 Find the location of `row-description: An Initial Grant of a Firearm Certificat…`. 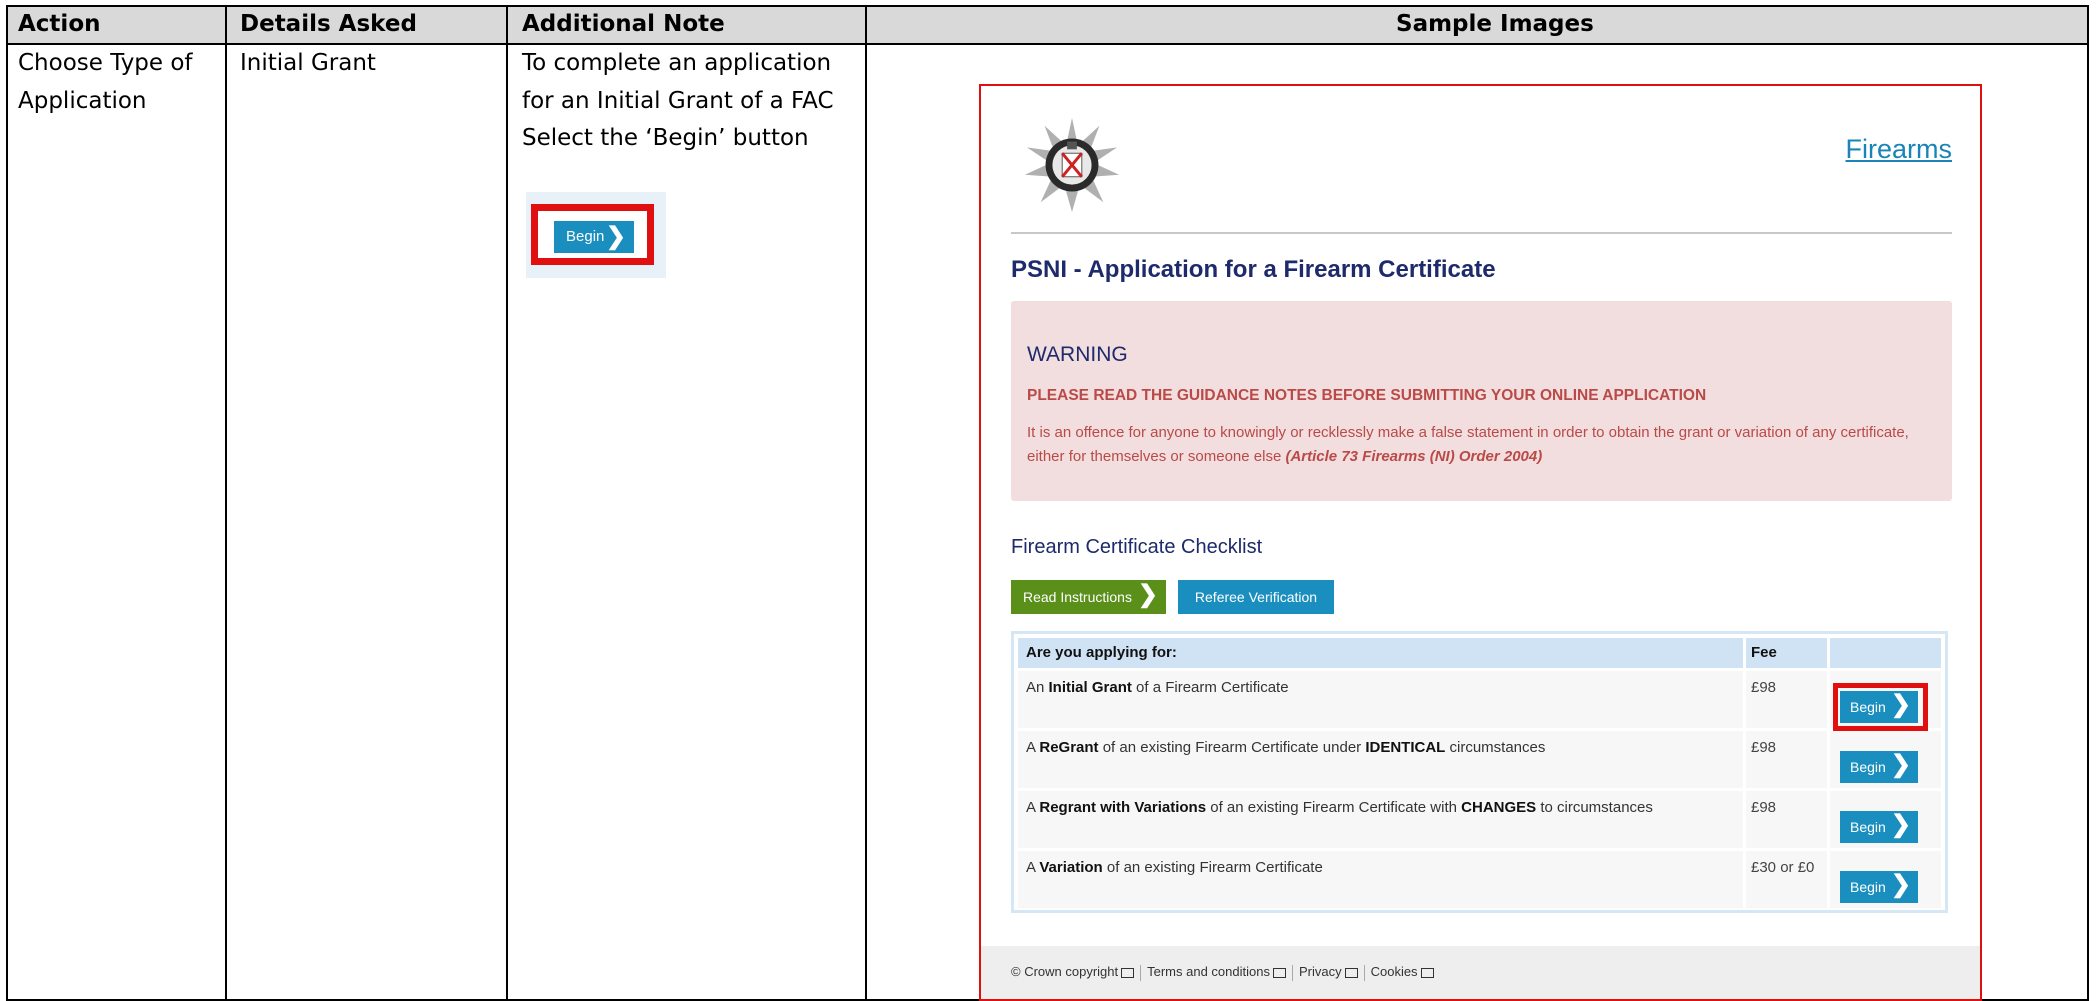

row-description: An Initial Grant of a Firearm Certificat… is located at coordinates (1157, 687).